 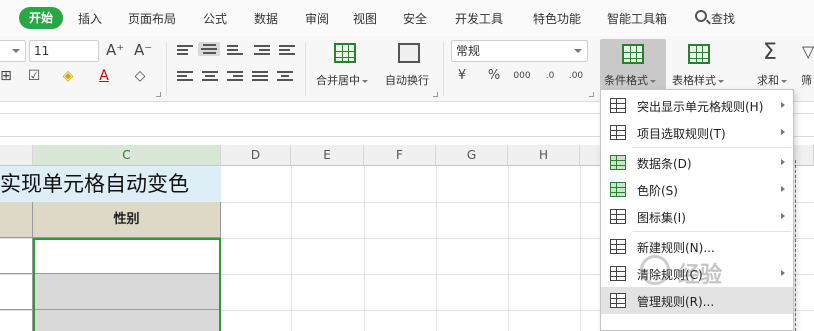 I want to click on column-header-h: H, so click(x=544, y=155).